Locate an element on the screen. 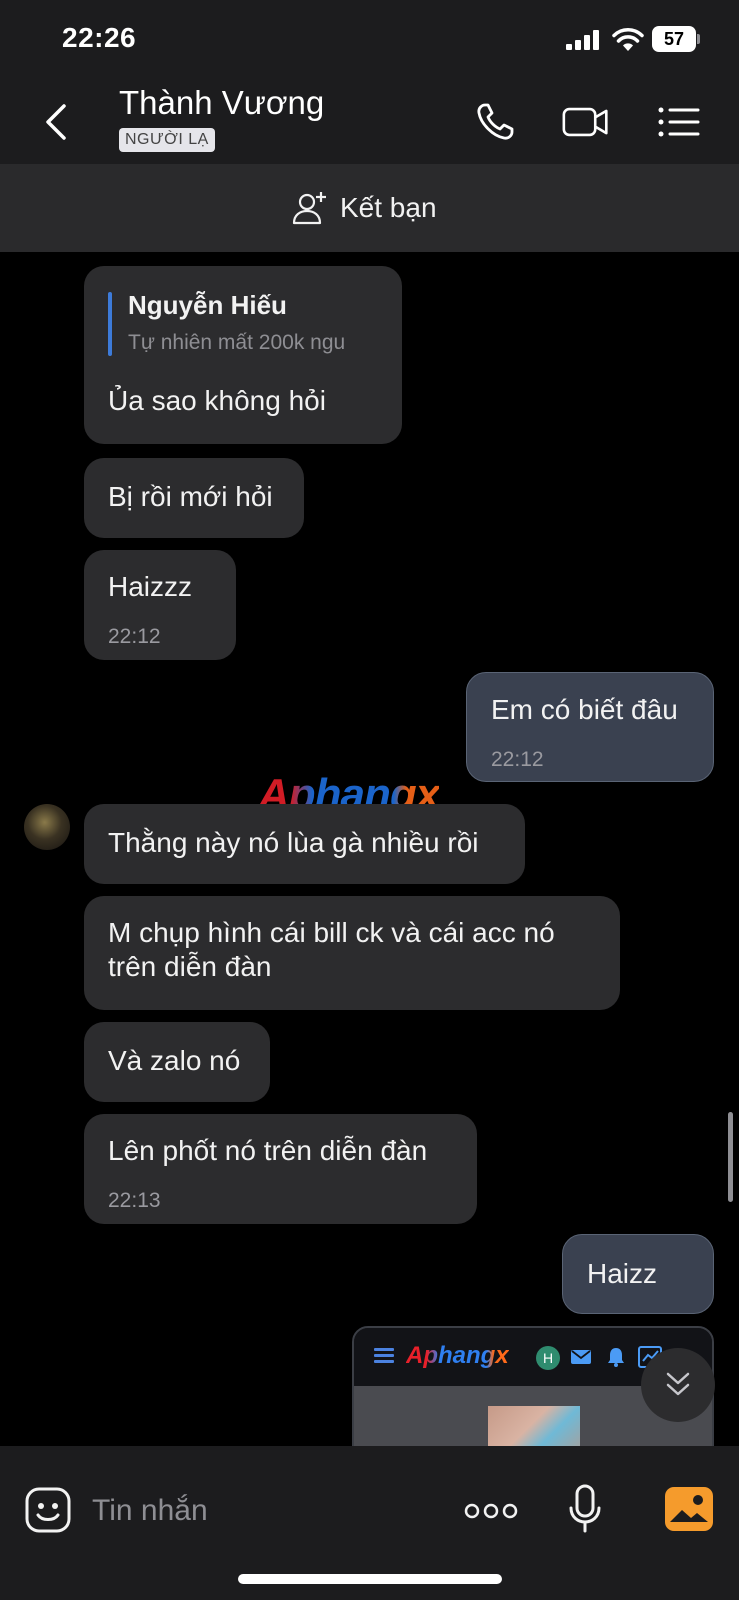 The width and height of the screenshot is (739, 1600). home-indicator is located at coordinates (370, 1579).